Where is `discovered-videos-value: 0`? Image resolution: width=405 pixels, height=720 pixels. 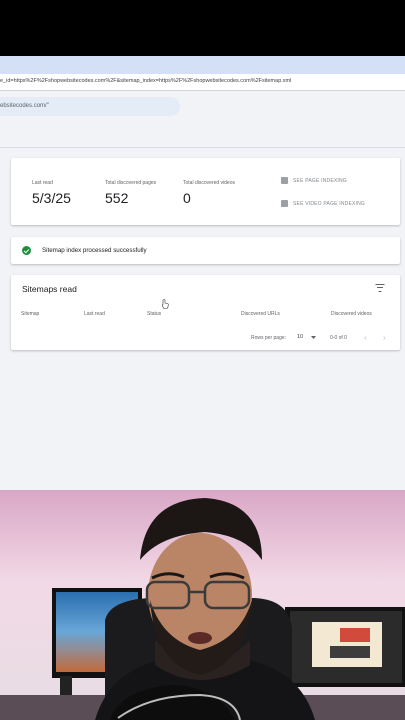 discovered-videos-value: 0 is located at coordinates (187, 198).